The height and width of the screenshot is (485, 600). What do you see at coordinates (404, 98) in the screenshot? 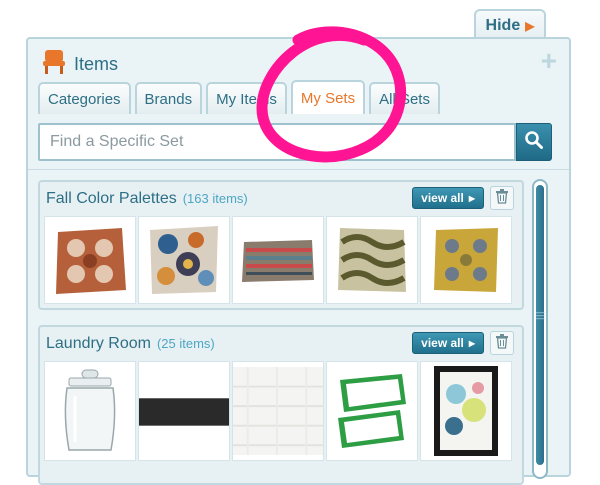
I see `tab-all-sets: All Sets` at bounding box center [404, 98].